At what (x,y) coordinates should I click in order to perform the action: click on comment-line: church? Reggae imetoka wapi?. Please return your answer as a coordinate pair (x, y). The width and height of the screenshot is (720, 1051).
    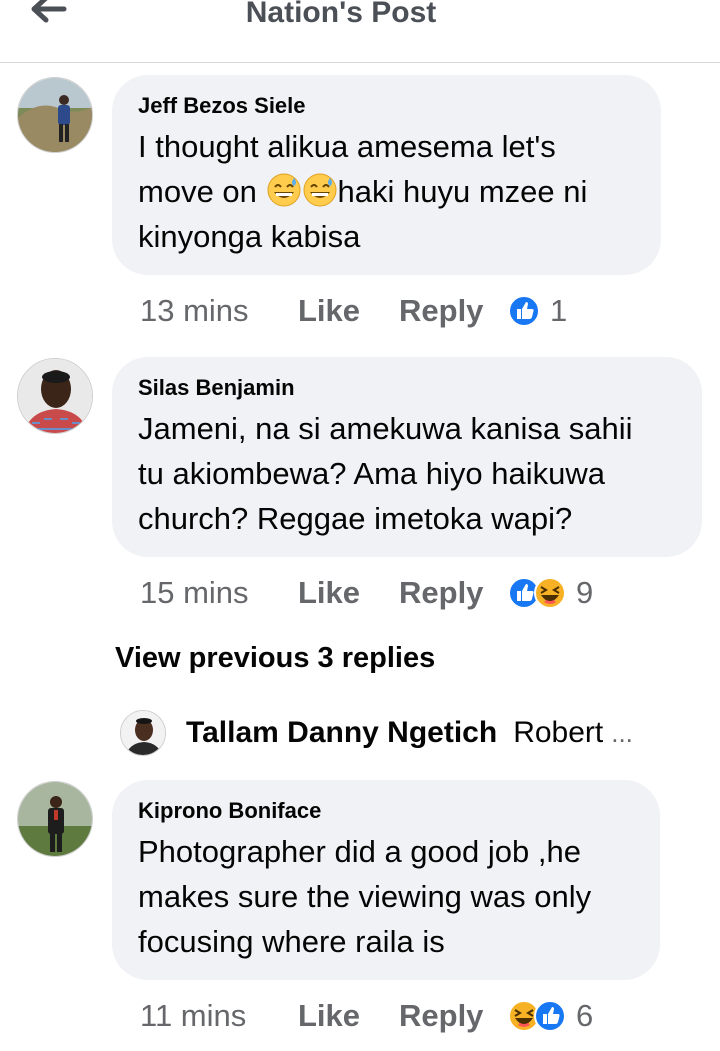
    Looking at the image, I should click on (355, 518).